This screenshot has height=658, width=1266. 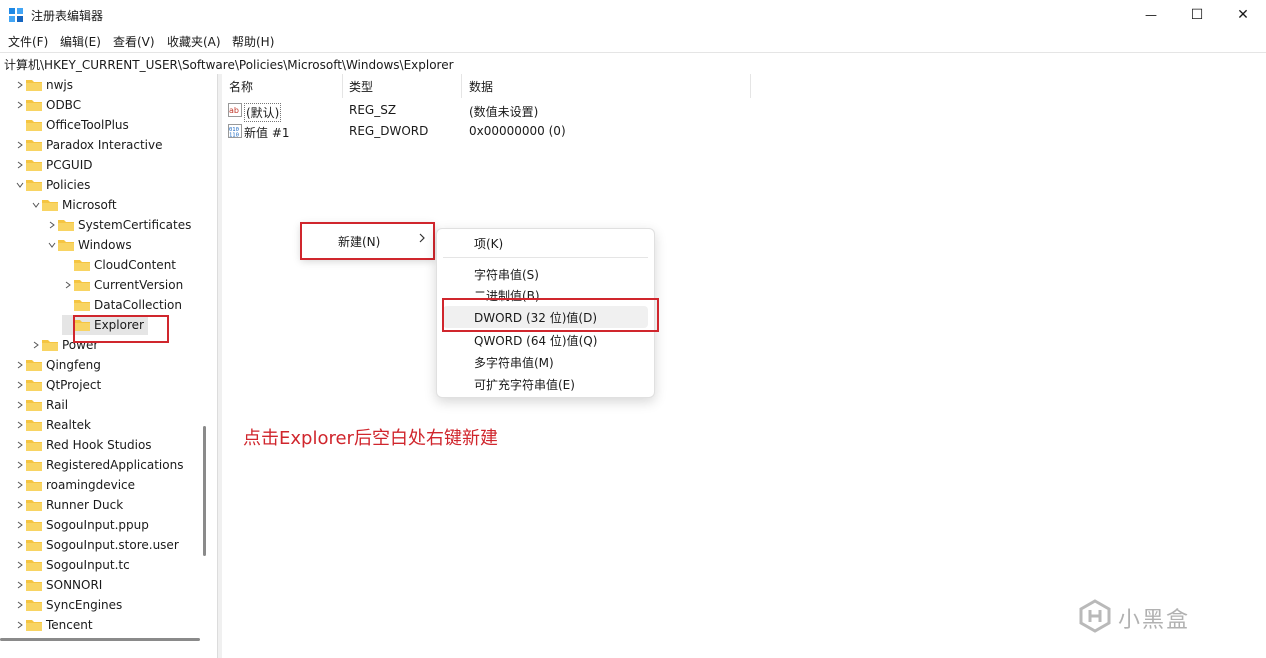 What do you see at coordinates (52, 185) in the screenshot?
I see `tree-node-policies: Policies` at bounding box center [52, 185].